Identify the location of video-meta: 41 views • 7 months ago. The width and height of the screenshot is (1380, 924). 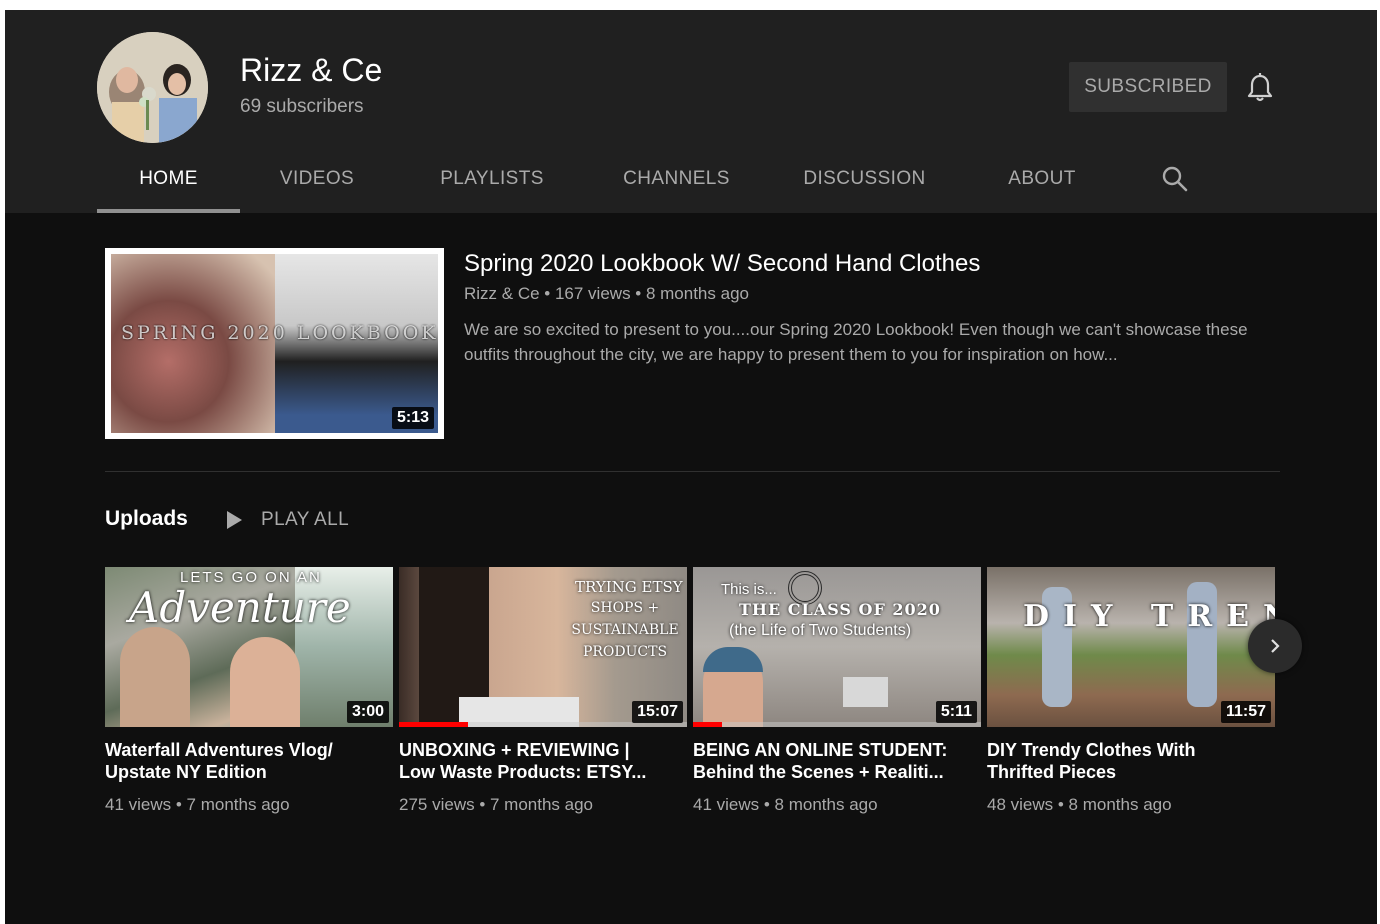
(197, 804).